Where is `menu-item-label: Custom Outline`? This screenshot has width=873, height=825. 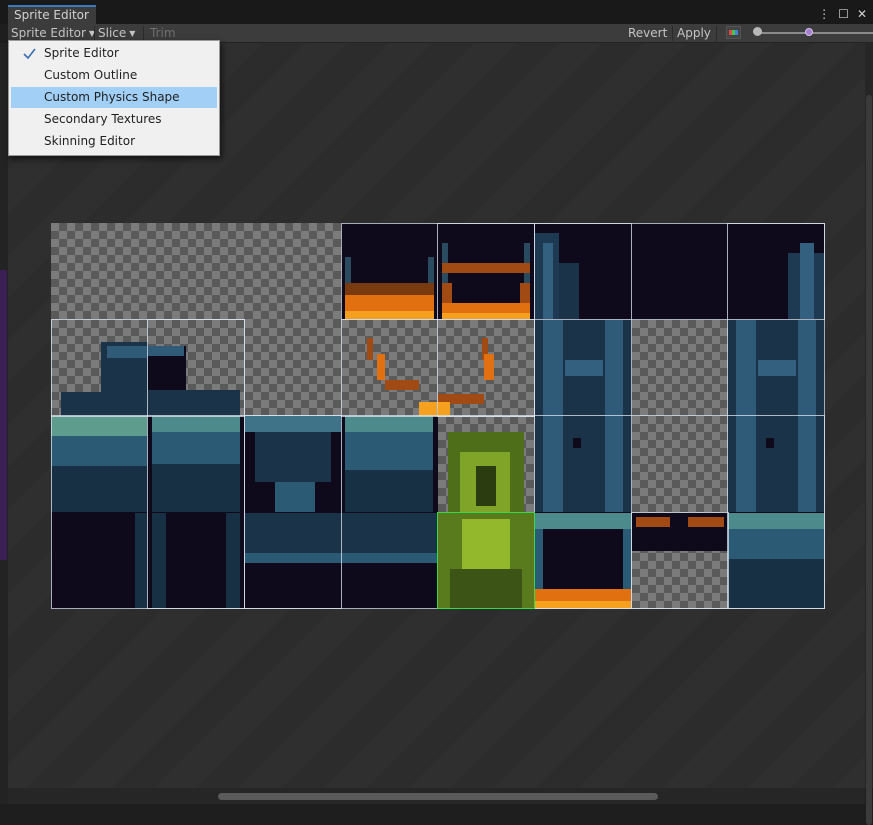
menu-item-label: Custom Outline is located at coordinates (91, 75).